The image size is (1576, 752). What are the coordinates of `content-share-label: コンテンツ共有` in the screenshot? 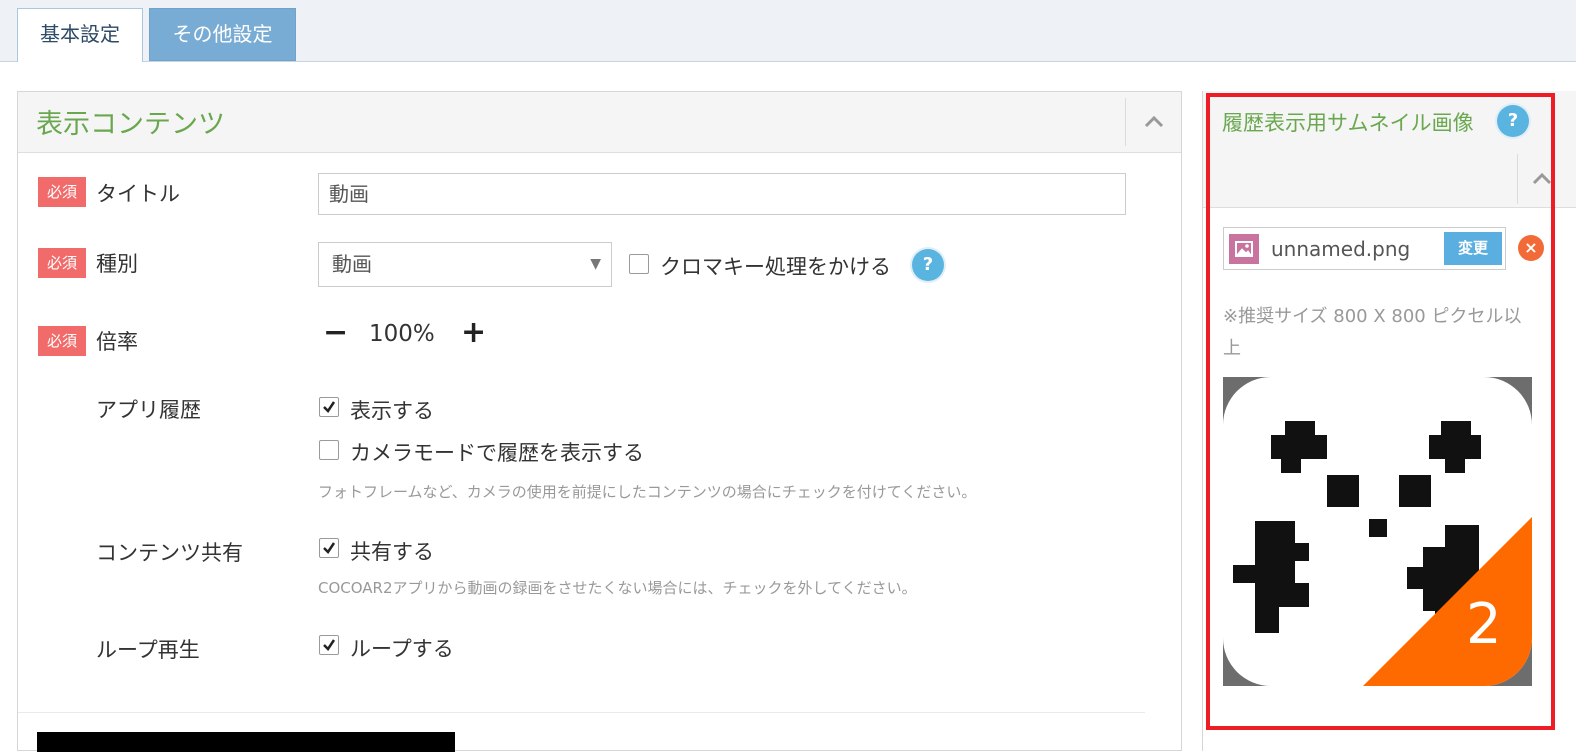 It's located at (169, 553).